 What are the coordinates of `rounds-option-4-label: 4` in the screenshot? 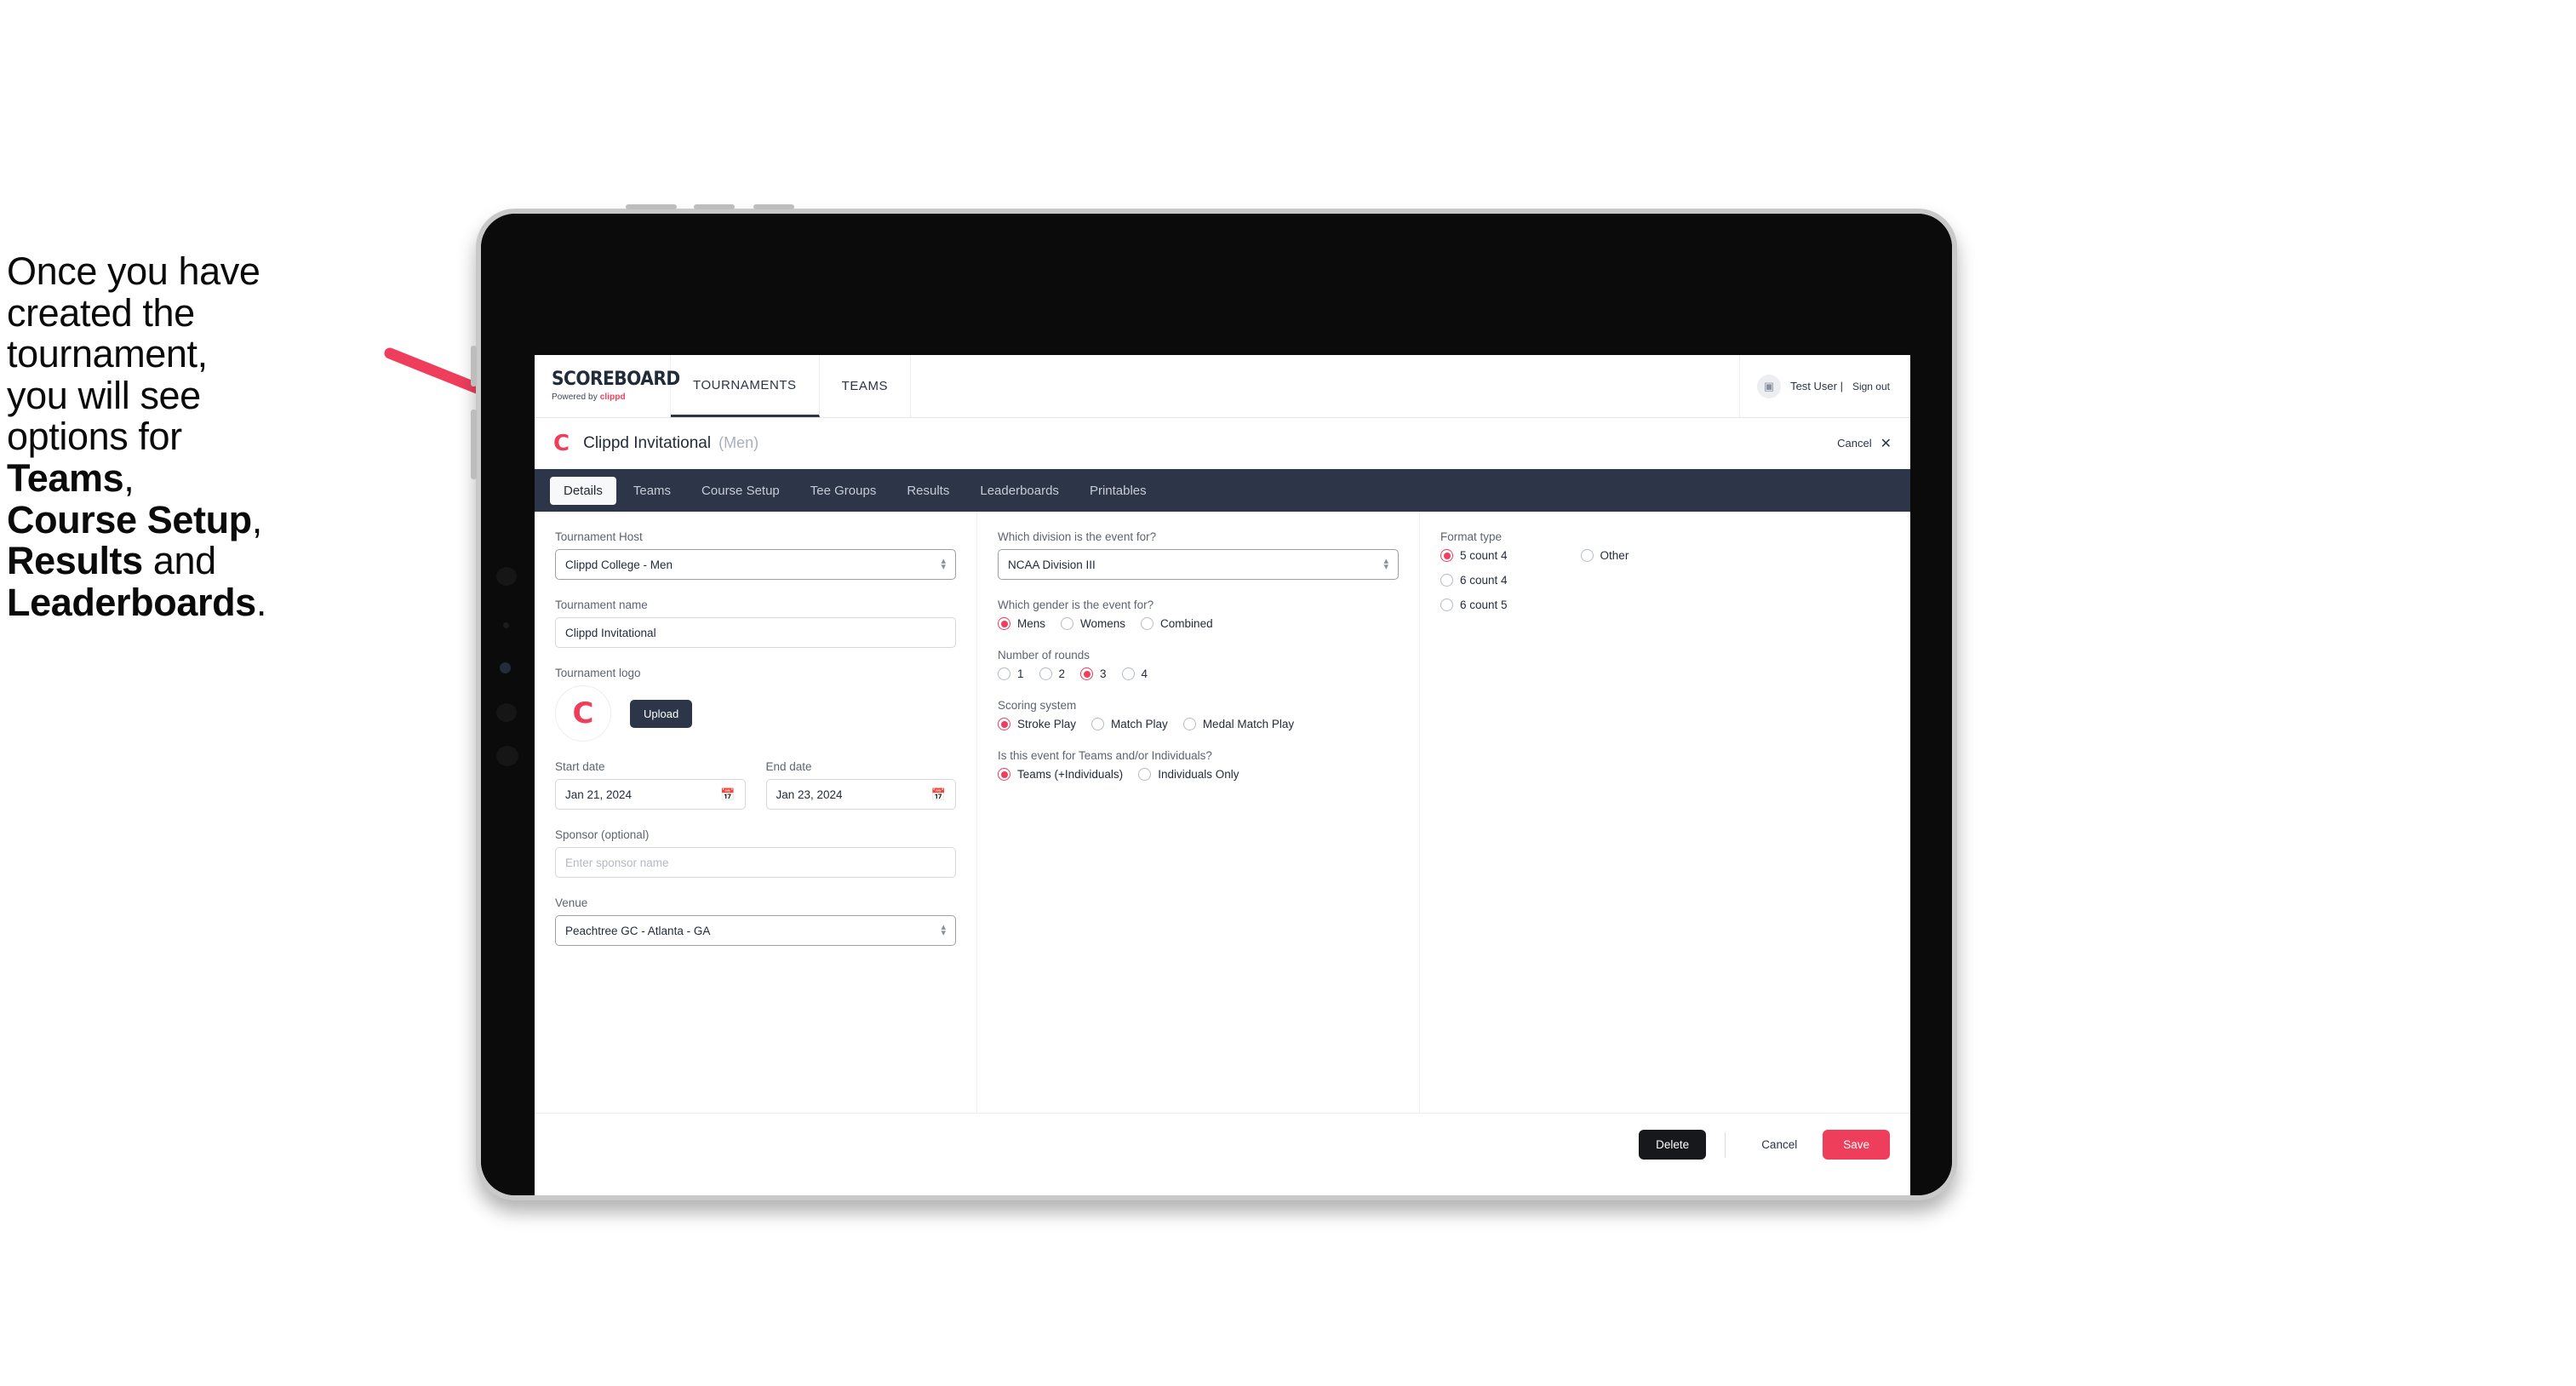 It's located at (1145, 673).